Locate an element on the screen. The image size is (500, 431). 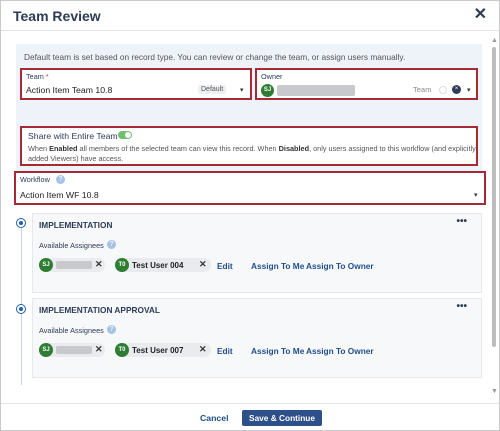
assignee-chip: T0 Test User 007 ✕ is located at coordinates (163, 350).